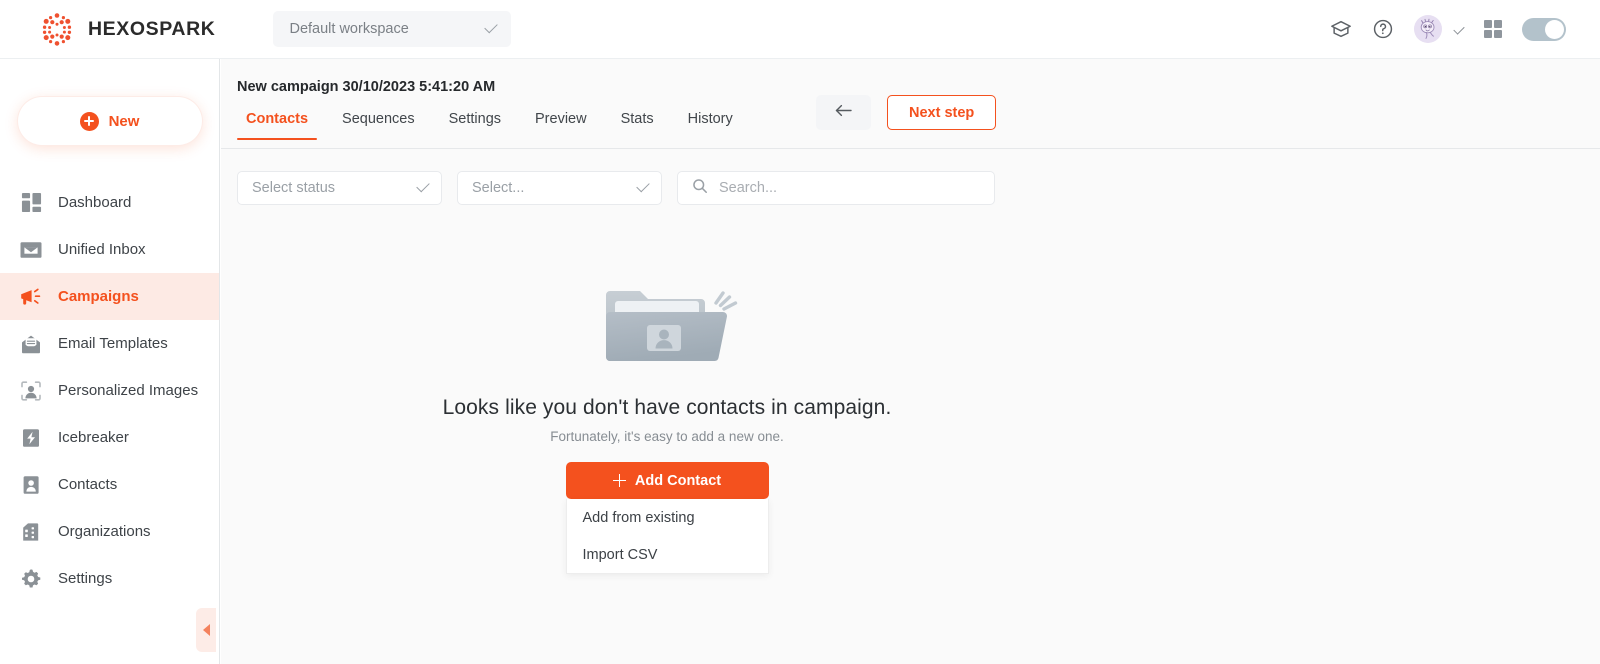 Image resolution: width=1600 pixels, height=664 pixels. Describe the element at coordinates (667, 517) in the screenshot. I see `menu-item-add-from-existing: Add from existing` at that location.